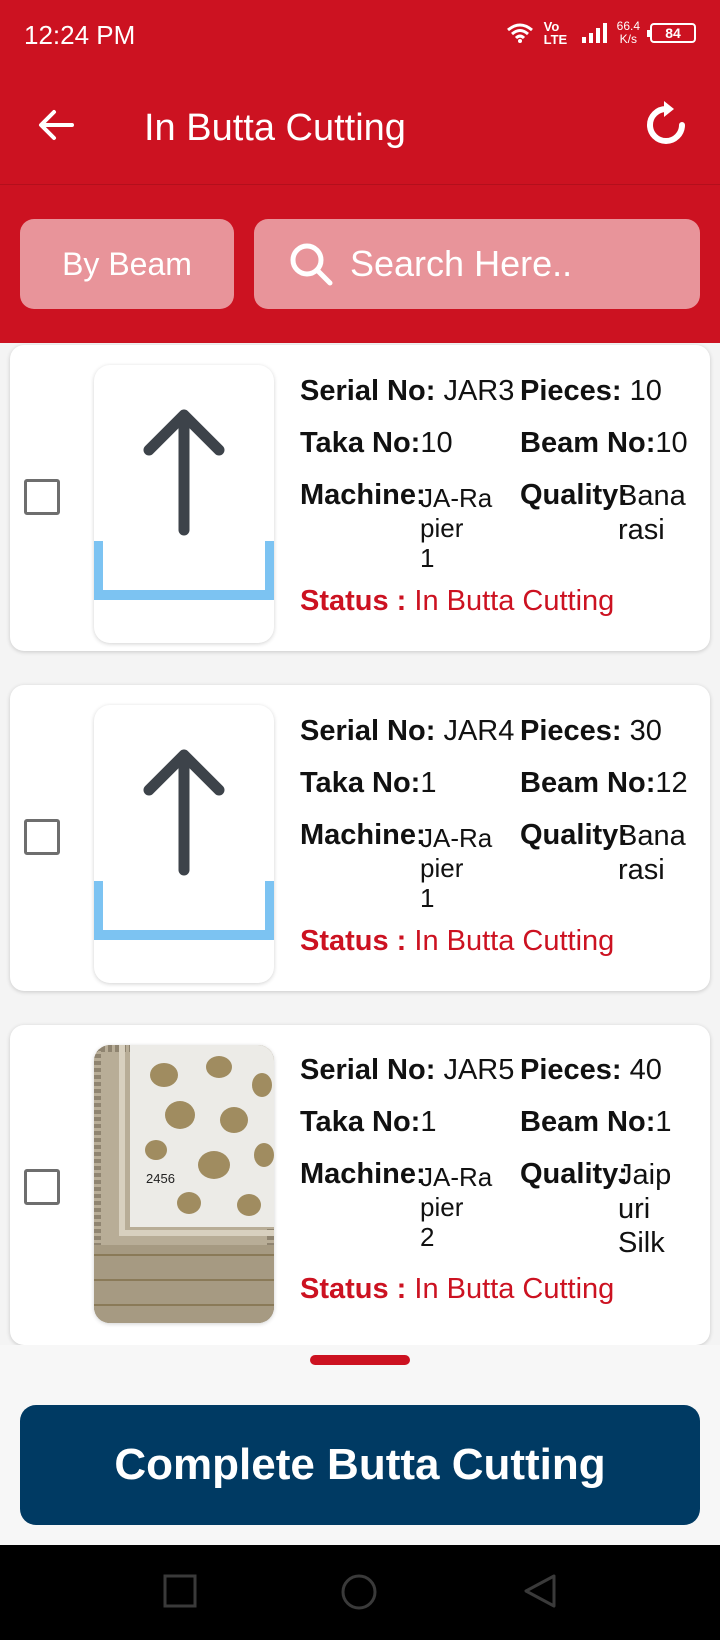 This screenshot has width=720, height=1640. I want to click on beam-no-value: 10, so click(671, 443).